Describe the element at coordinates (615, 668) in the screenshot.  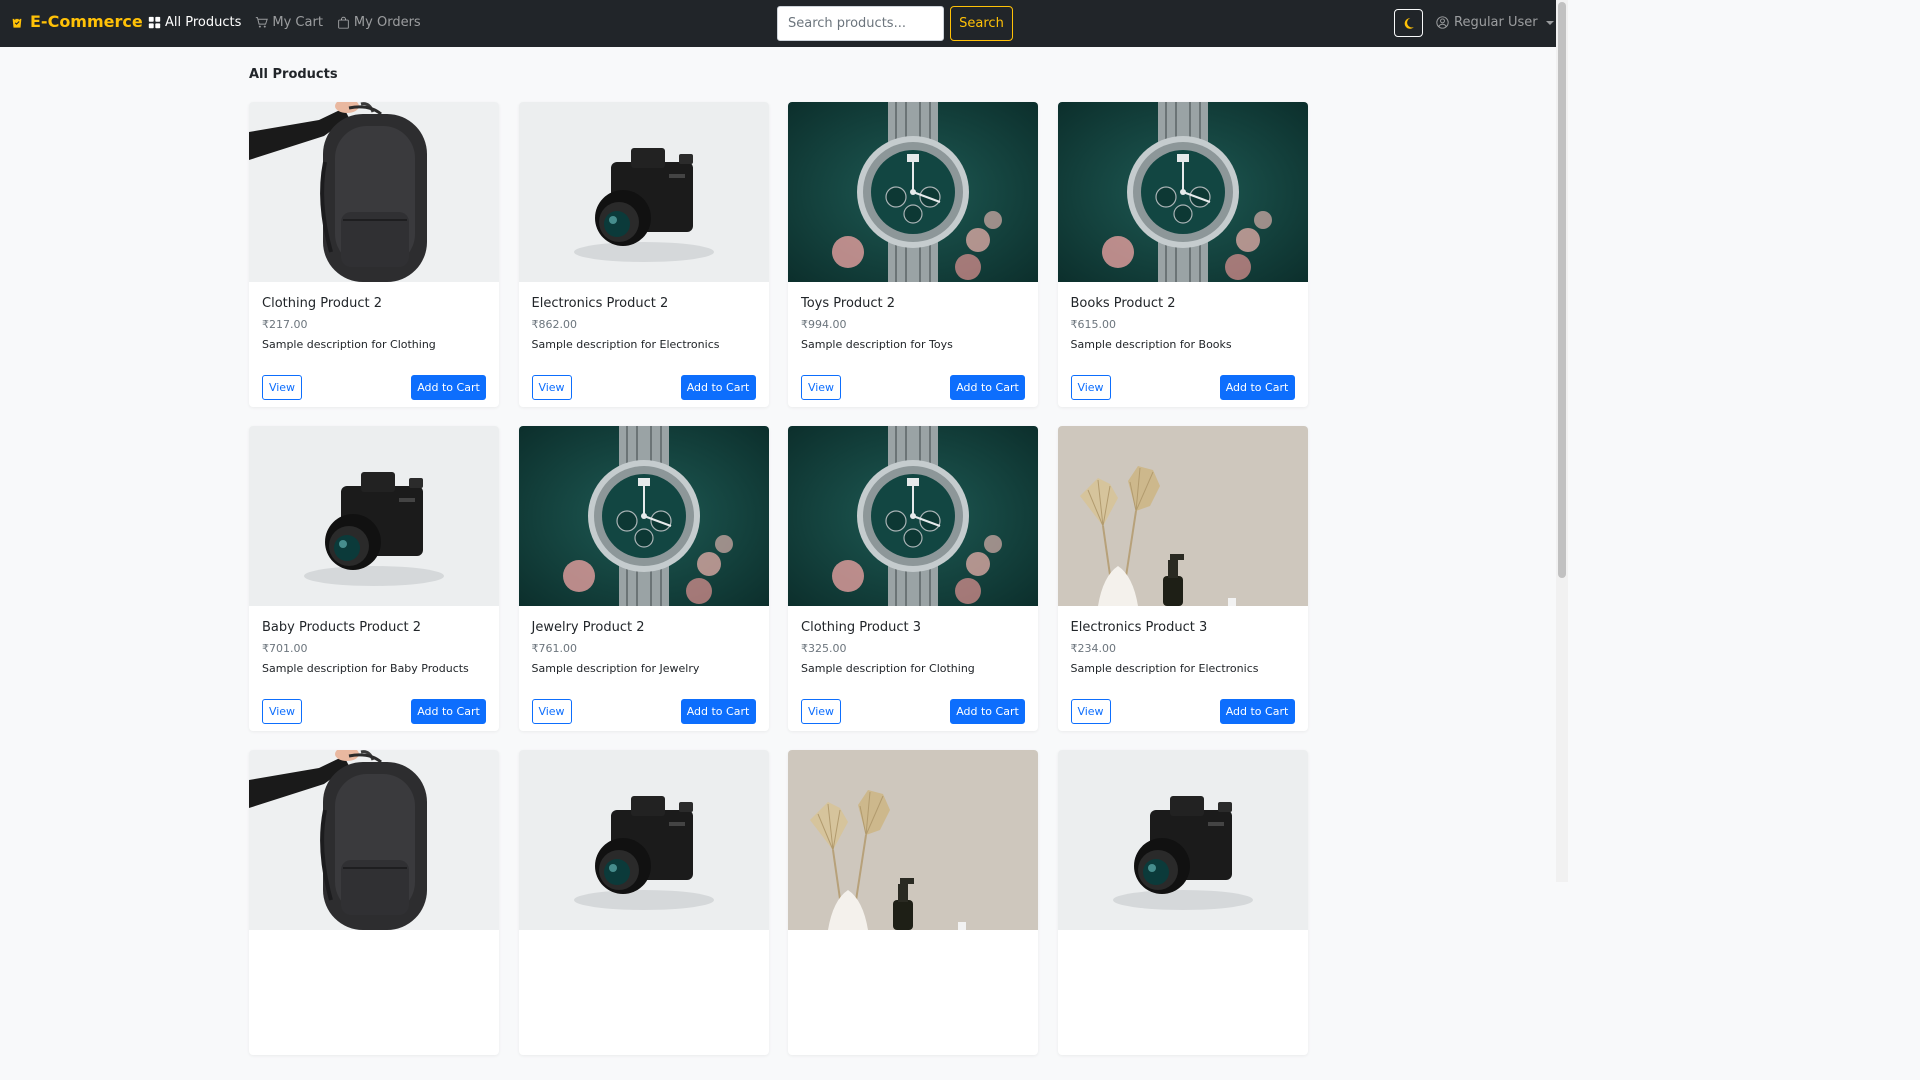
I see `product-description: Sample description for Jewelry` at that location.